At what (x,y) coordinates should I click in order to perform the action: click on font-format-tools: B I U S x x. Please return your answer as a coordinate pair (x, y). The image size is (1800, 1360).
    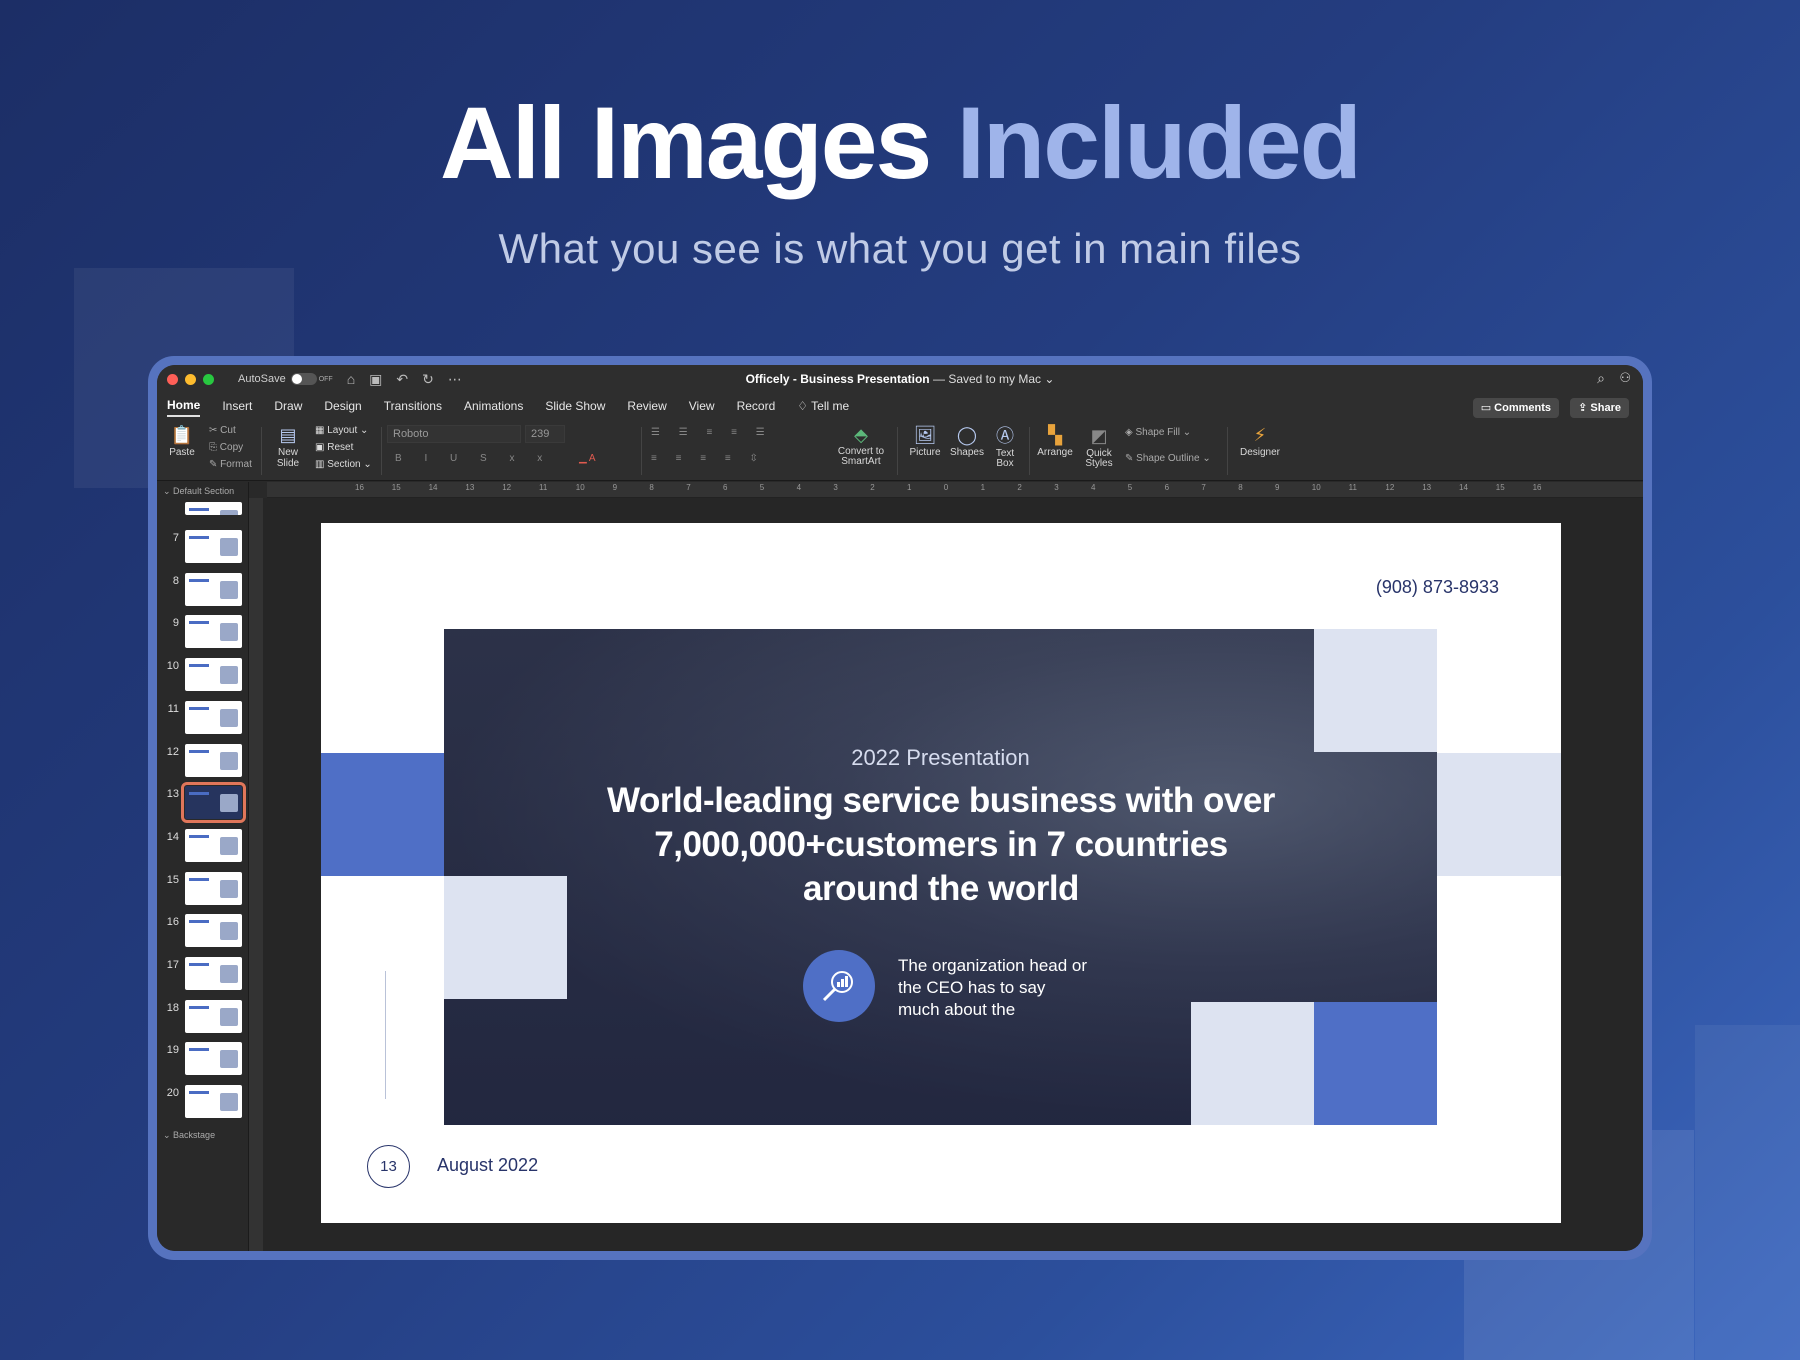
    Looking at the image, I should click on (473, 458).